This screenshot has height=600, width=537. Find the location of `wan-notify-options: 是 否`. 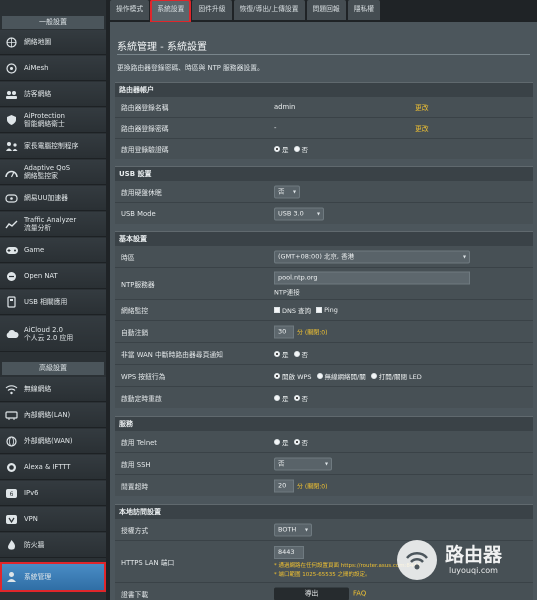

wan-notify-options: 是 否 is located at coordinates (293, 354).